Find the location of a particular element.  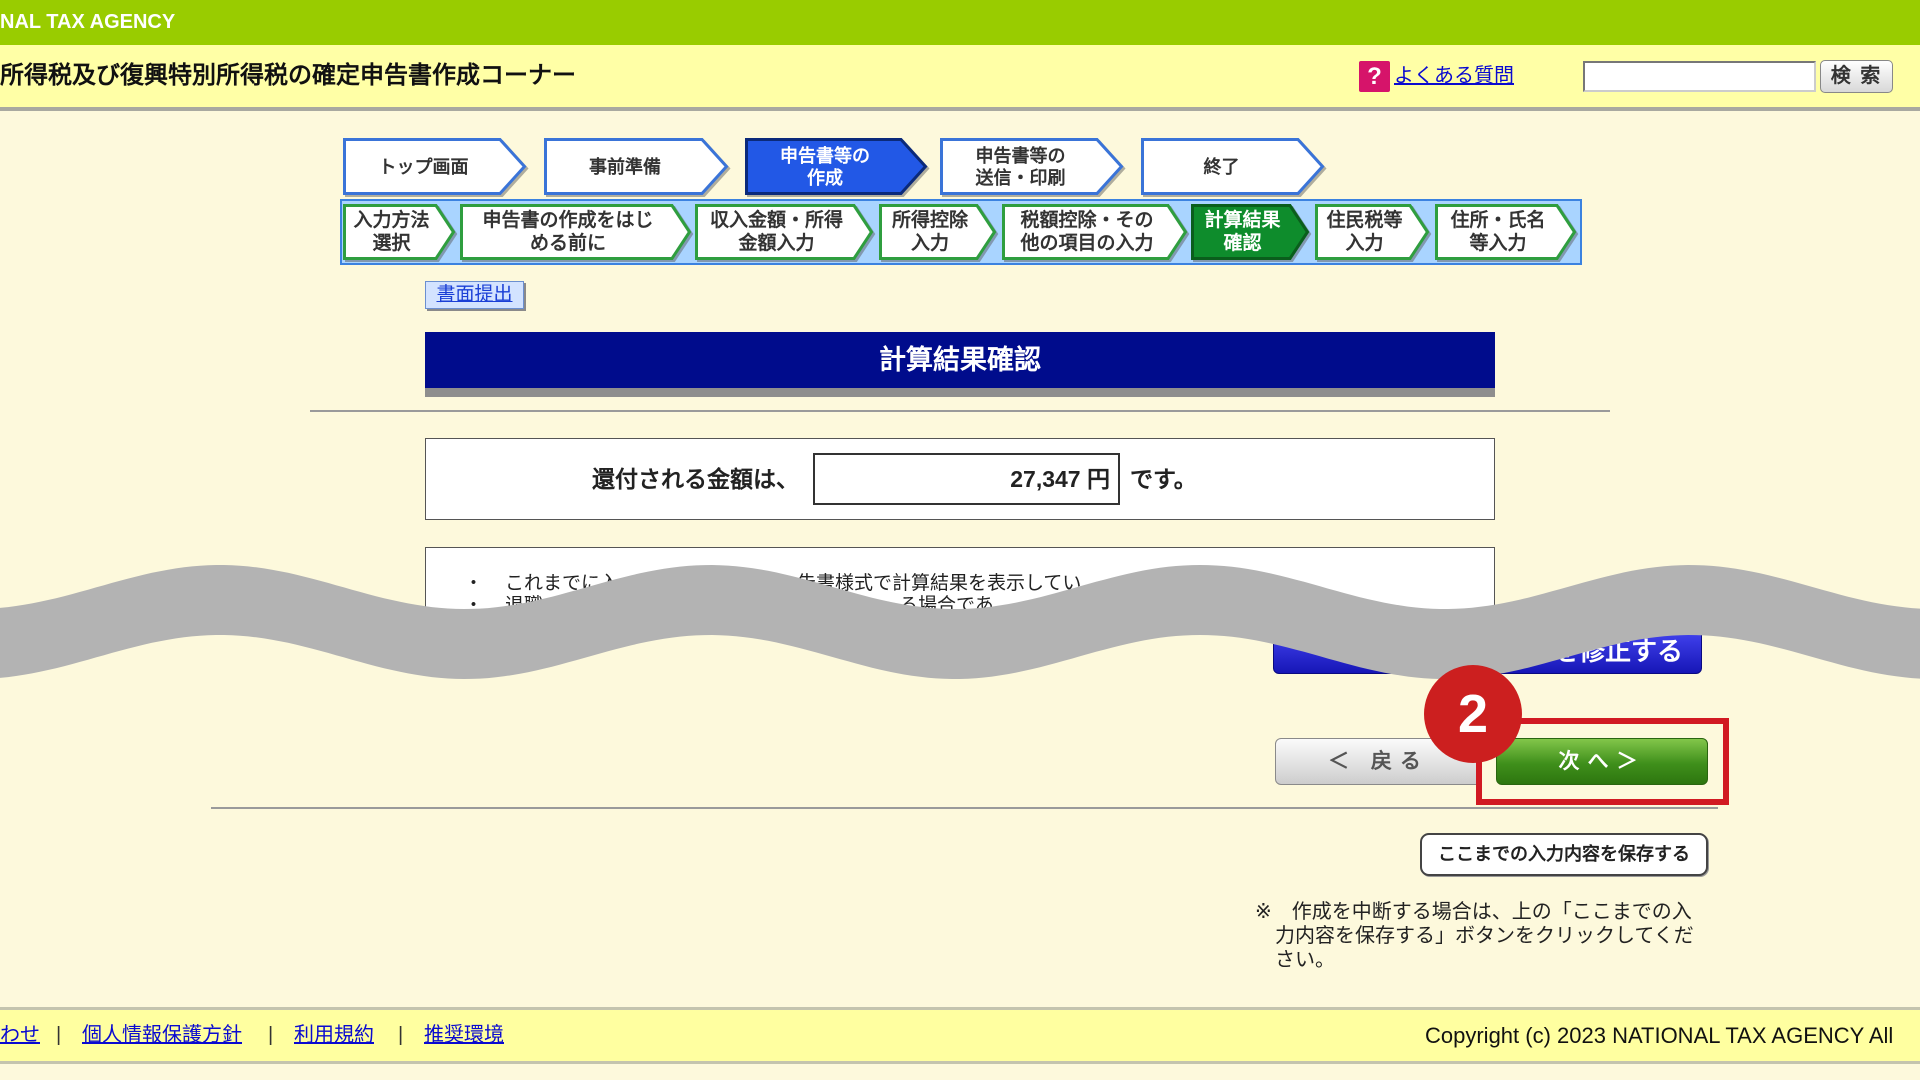

footer-link-contact: わせ is located at coordinates (20, 1035).